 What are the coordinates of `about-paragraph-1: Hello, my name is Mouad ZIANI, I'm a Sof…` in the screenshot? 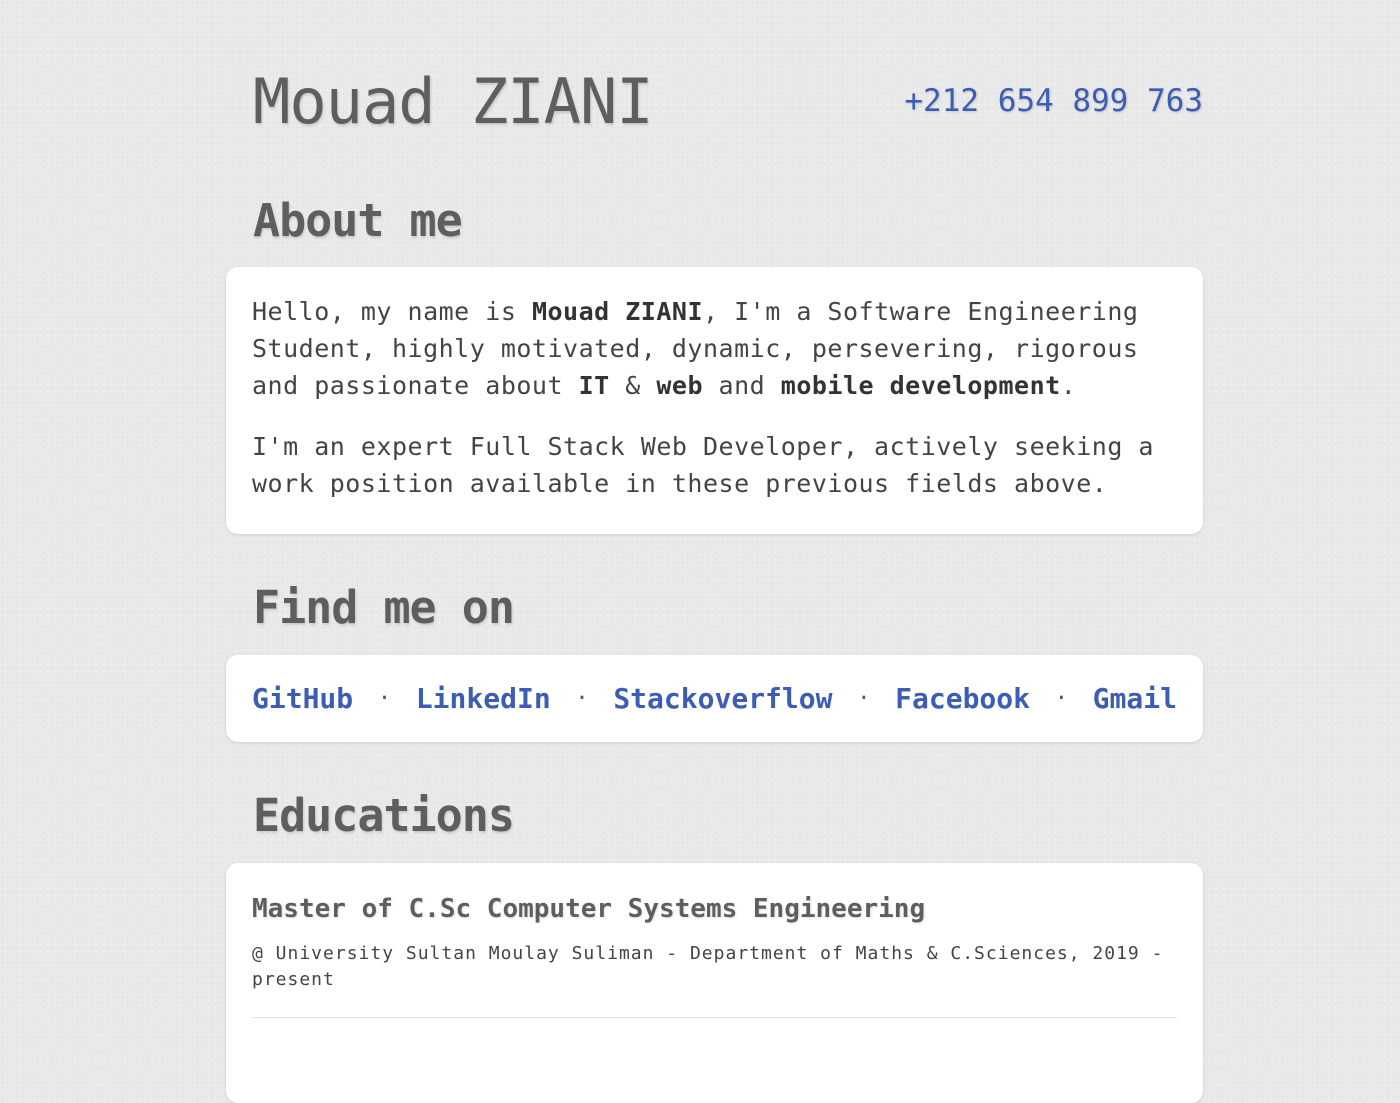 It's located at (714, 348).